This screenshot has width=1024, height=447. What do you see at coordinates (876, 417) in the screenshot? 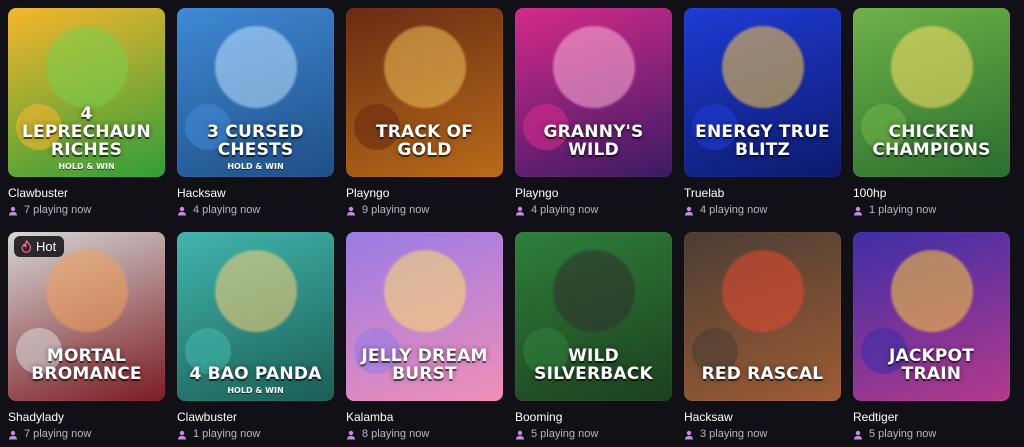
I see `game-provider: Redtiger` at bounding box center [876, 417].